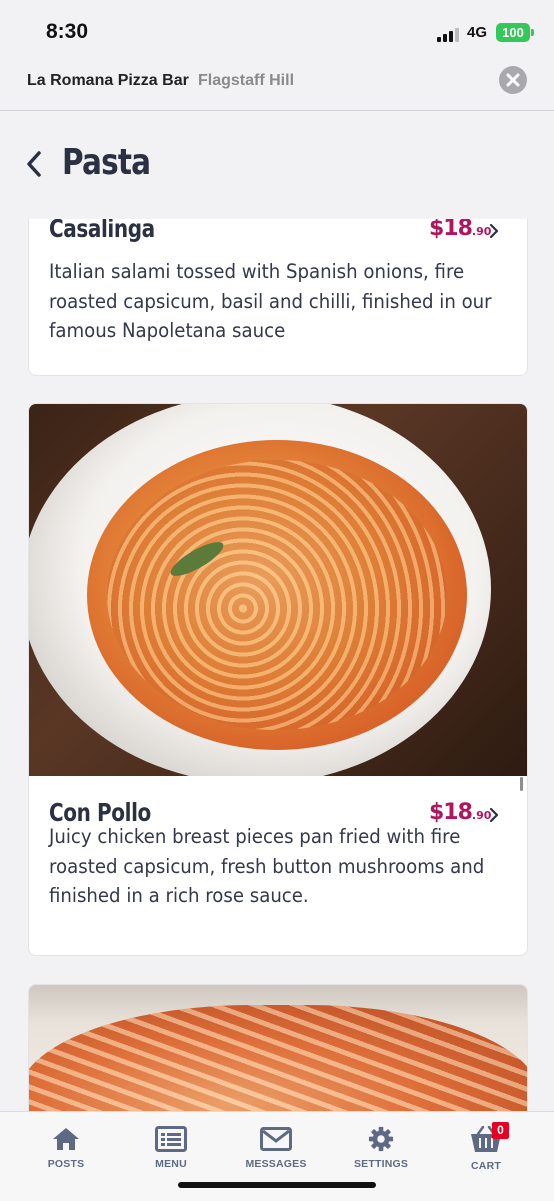 The width and height of the screenshot is (554, 1201). I want to click on tab-label: SETTINGS, so click(381, 1164).